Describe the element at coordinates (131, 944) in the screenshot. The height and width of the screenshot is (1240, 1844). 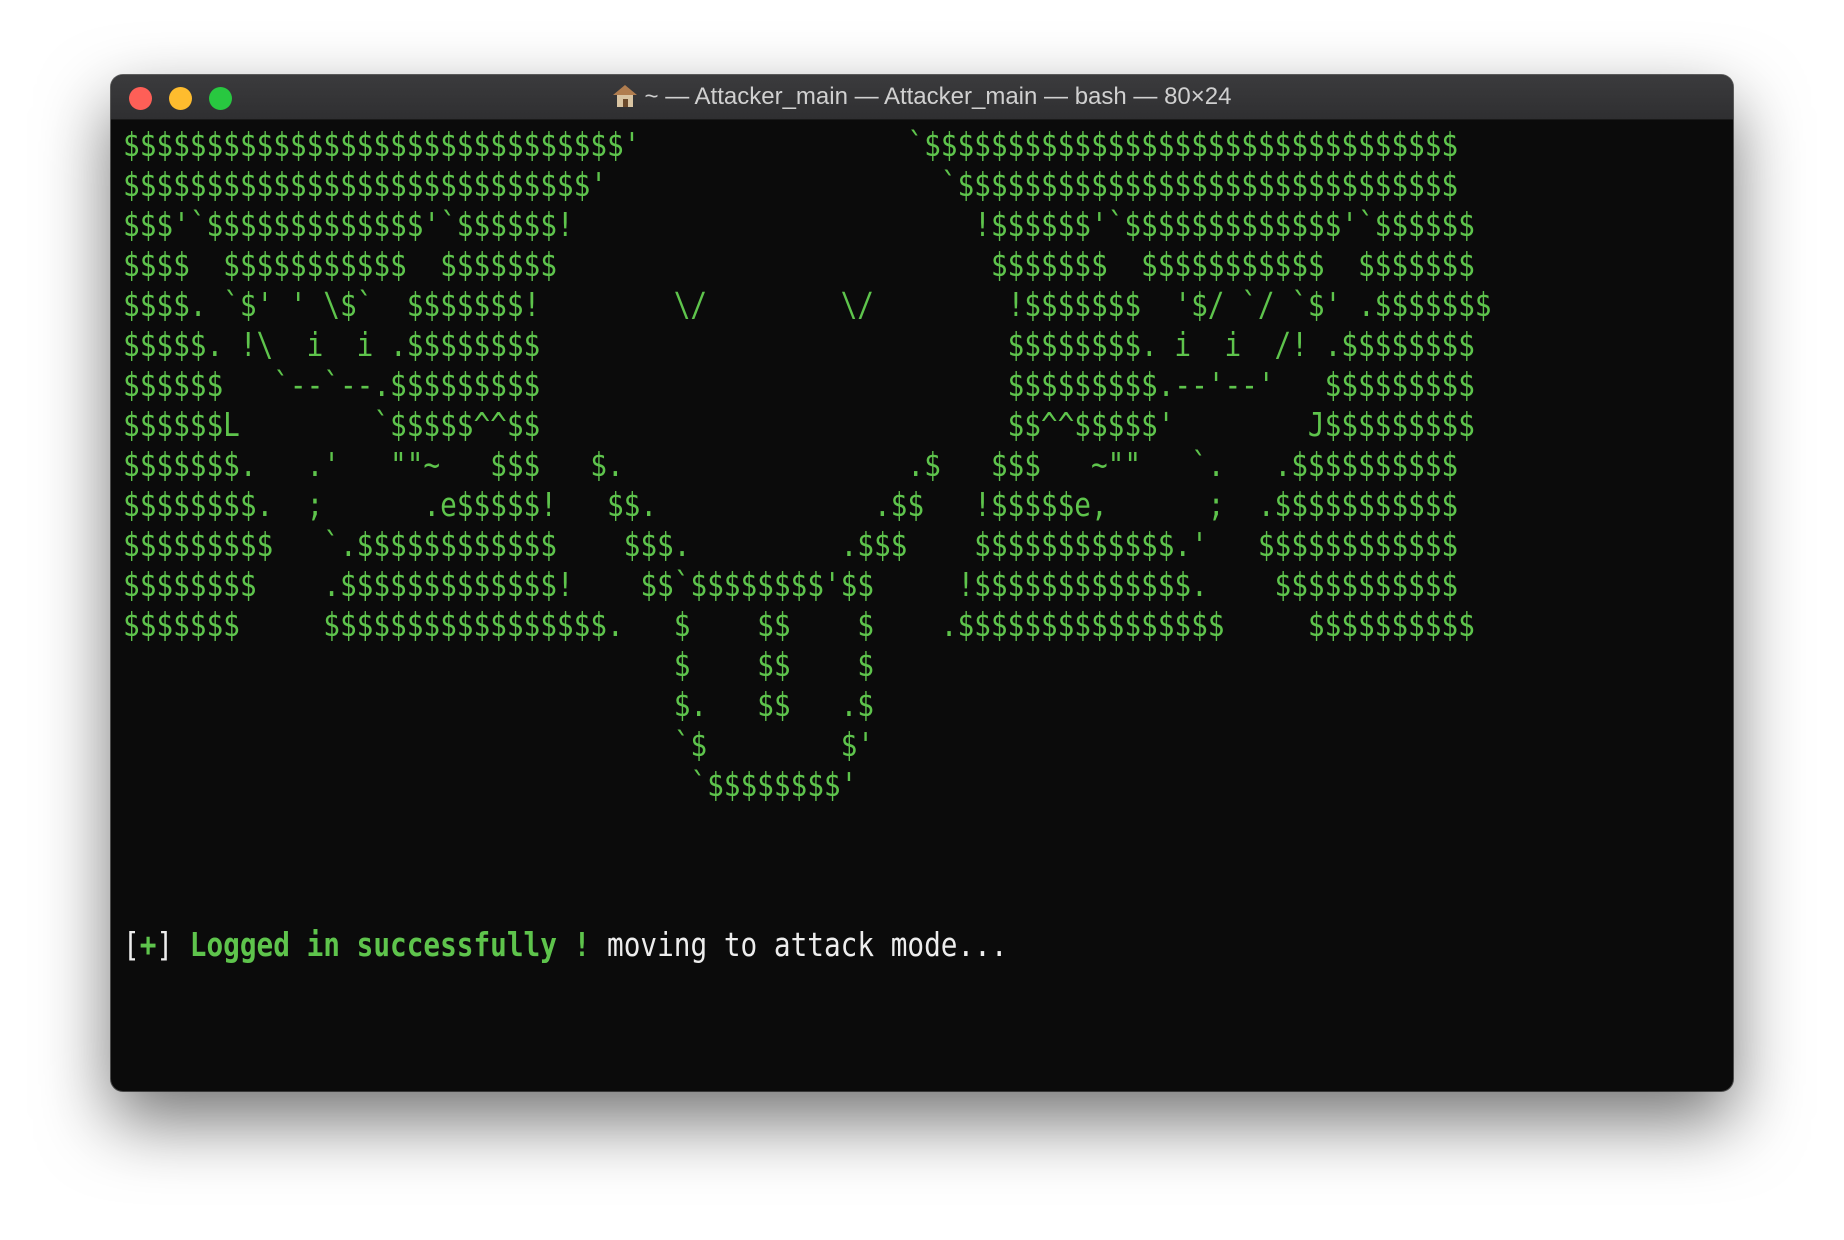
I see `status-bracket-open: [` at that location.